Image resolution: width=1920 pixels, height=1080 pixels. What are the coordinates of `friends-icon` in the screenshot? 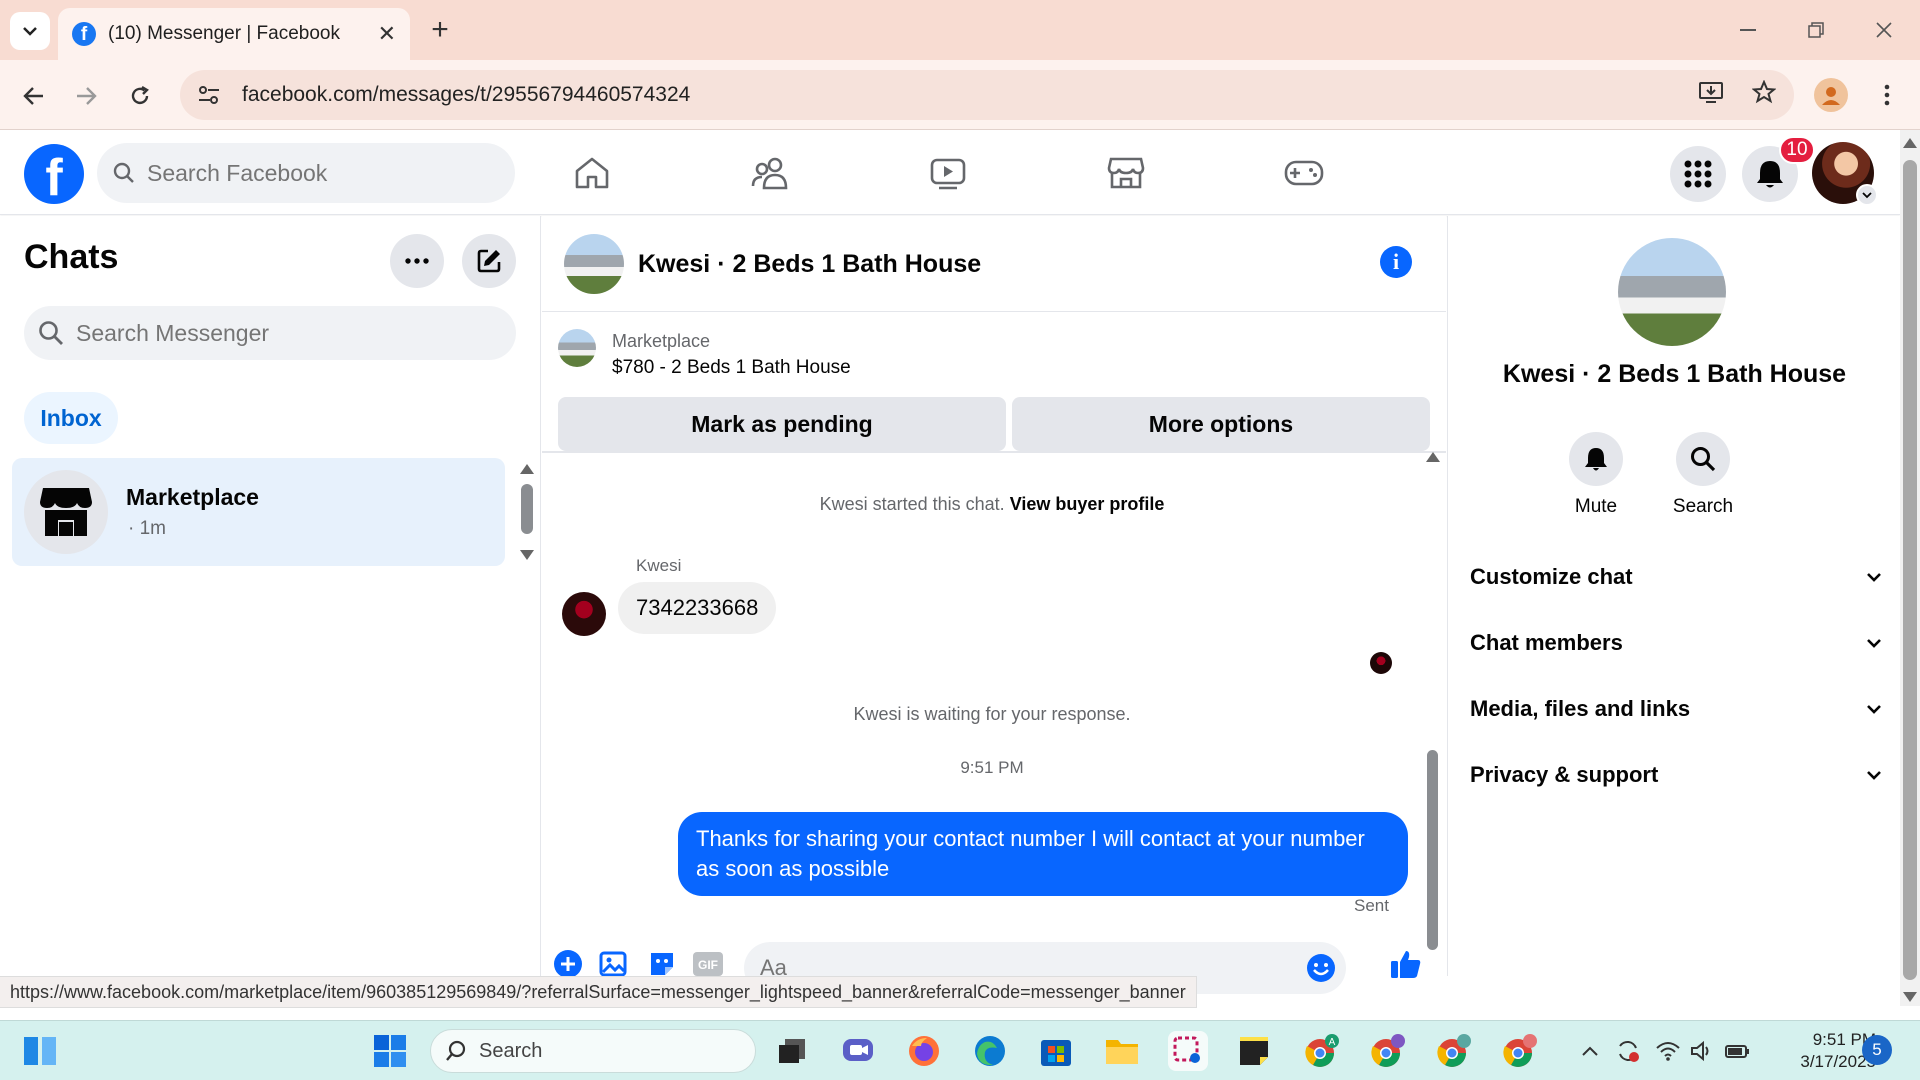 It's located at (769, 173).